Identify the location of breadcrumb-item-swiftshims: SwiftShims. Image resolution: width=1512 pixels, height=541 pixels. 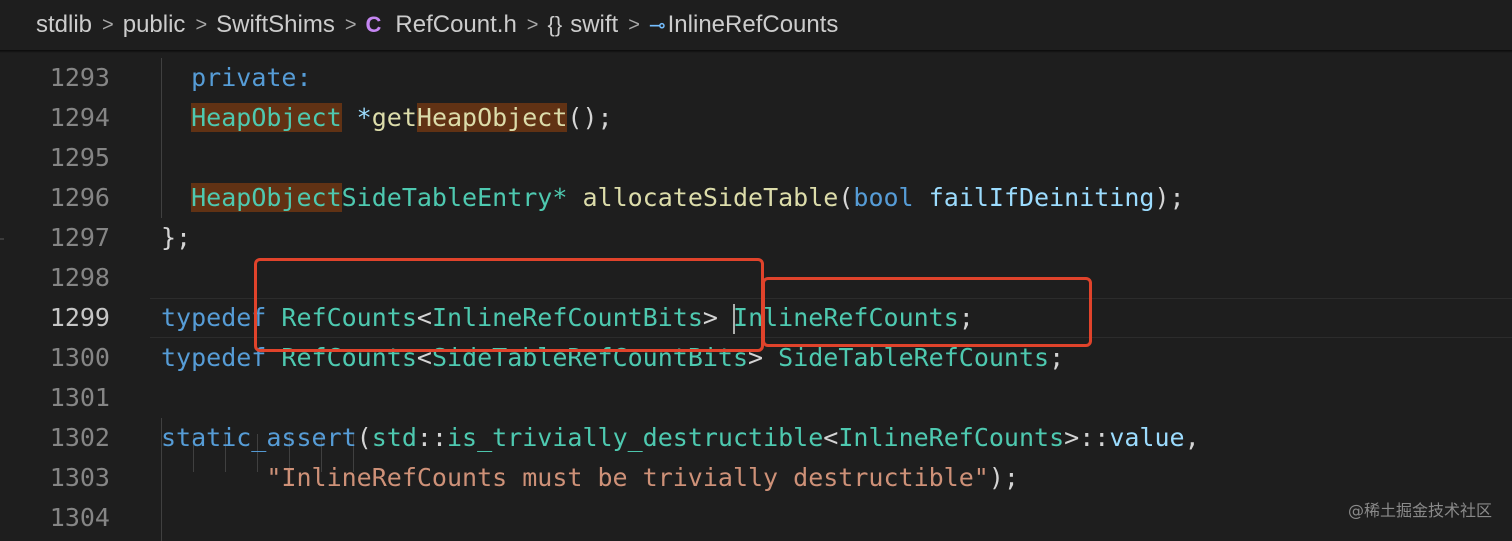
(275, 25).